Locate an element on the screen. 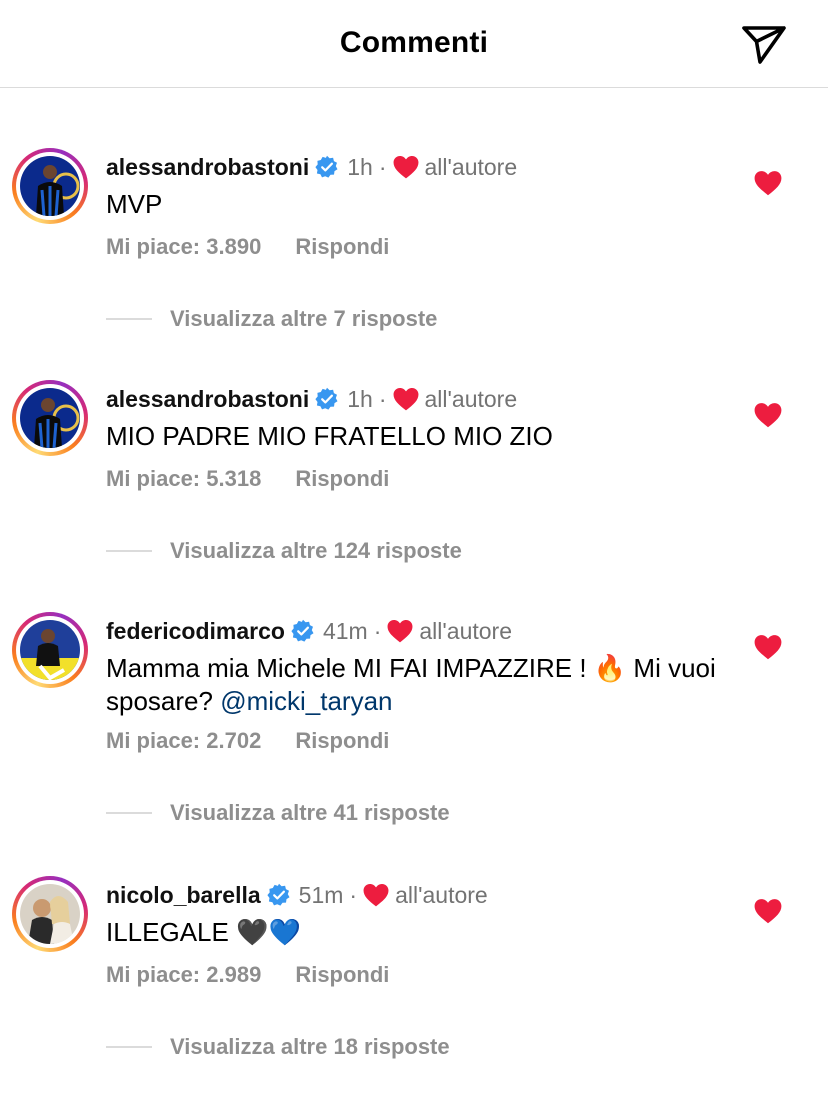 This screenshot has height=1098, width=828. comment-actions: Mi piace: 2.989 Rispondi is located at coordinates (247, 975).